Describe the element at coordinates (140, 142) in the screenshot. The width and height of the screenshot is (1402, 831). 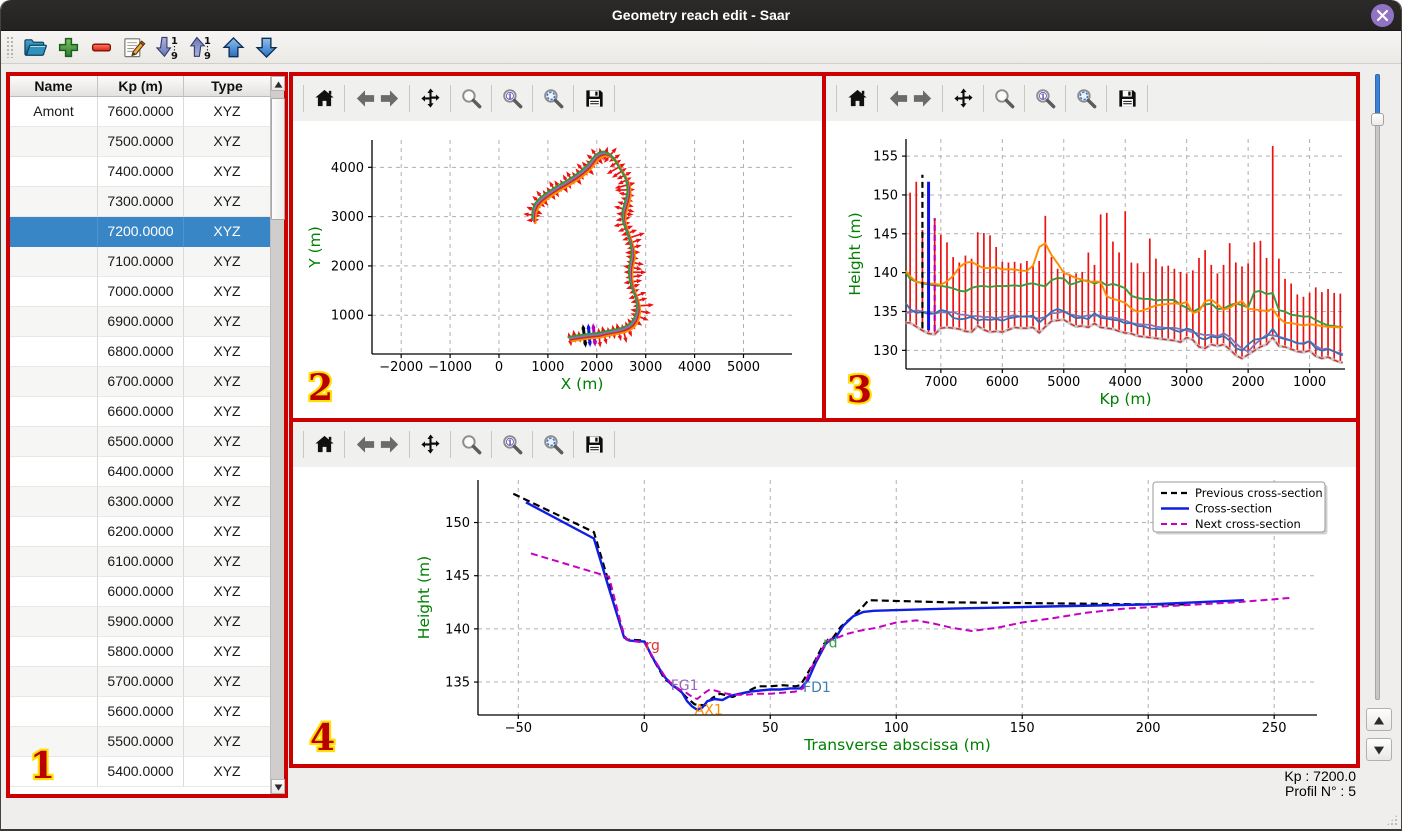
I see `table-row: 7500.0000 XYZ` at that location.